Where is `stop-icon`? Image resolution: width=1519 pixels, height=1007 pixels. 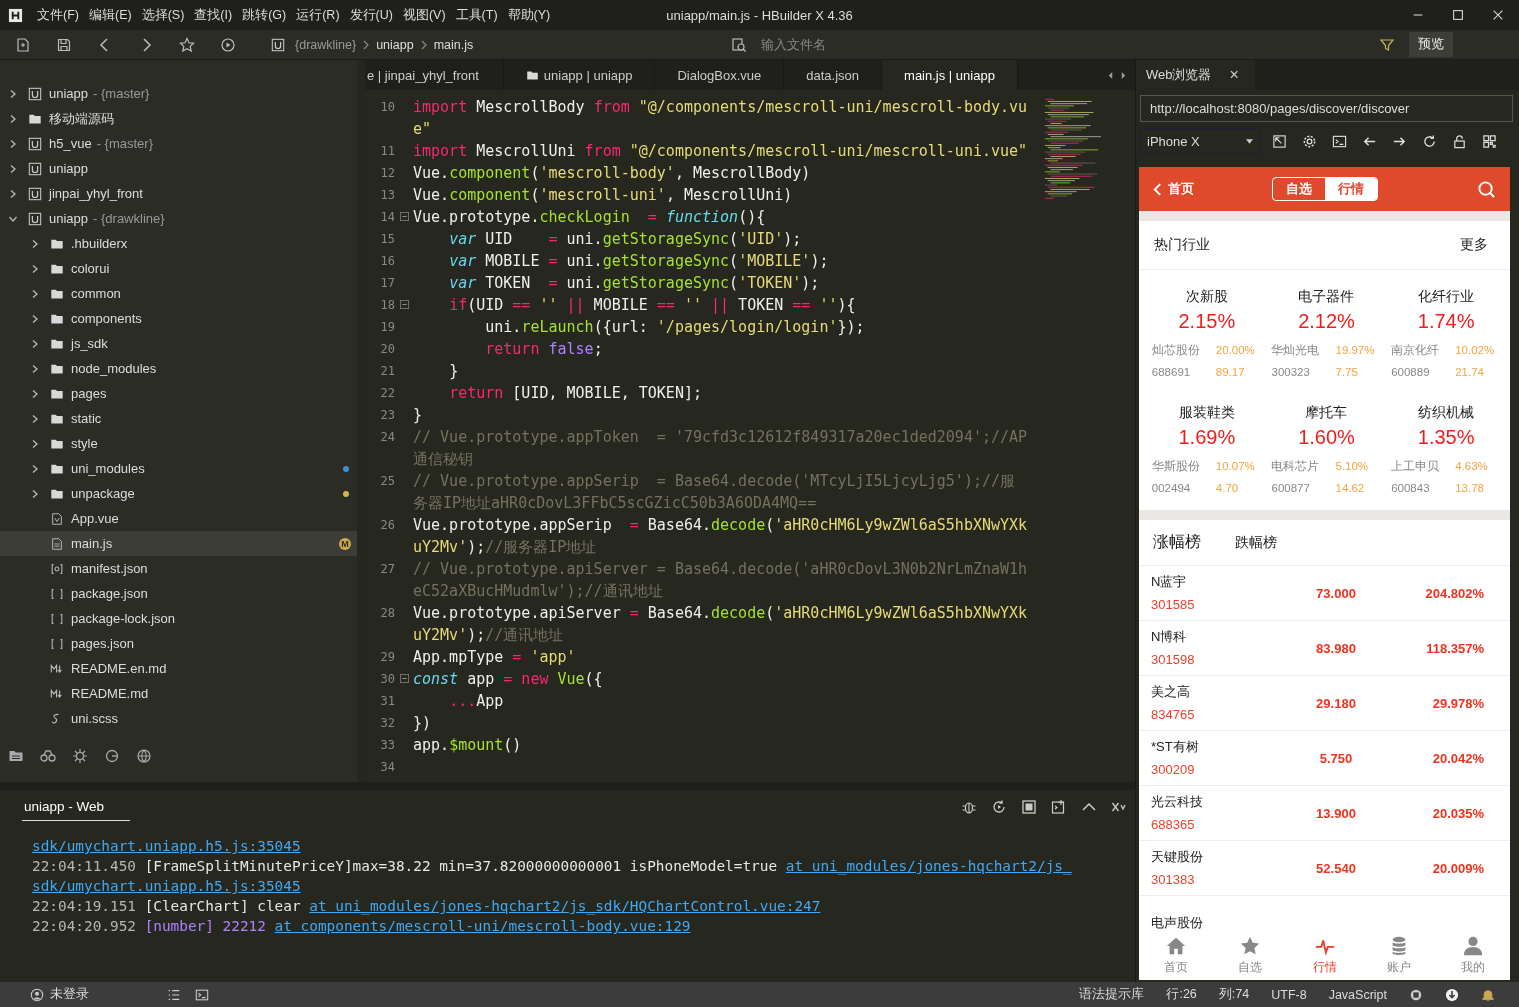 stop-icon is located at coordinates (1029, 807).